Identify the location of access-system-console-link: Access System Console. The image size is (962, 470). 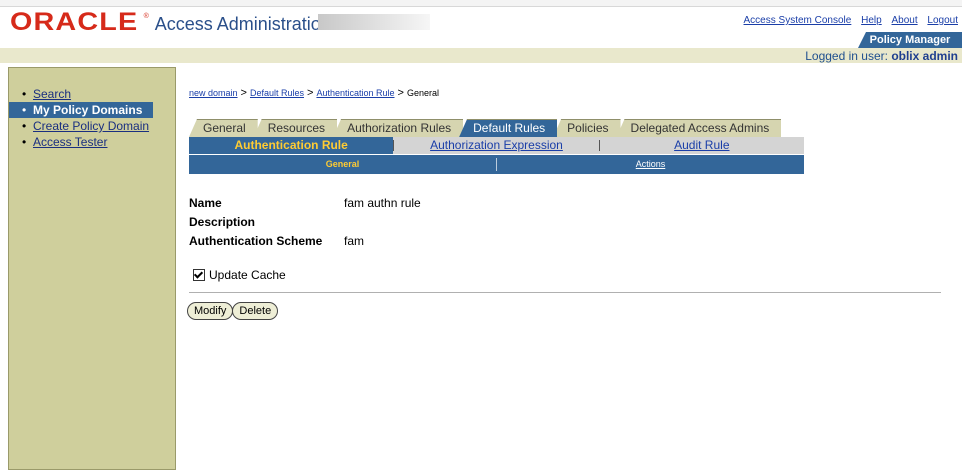
(798, 20).